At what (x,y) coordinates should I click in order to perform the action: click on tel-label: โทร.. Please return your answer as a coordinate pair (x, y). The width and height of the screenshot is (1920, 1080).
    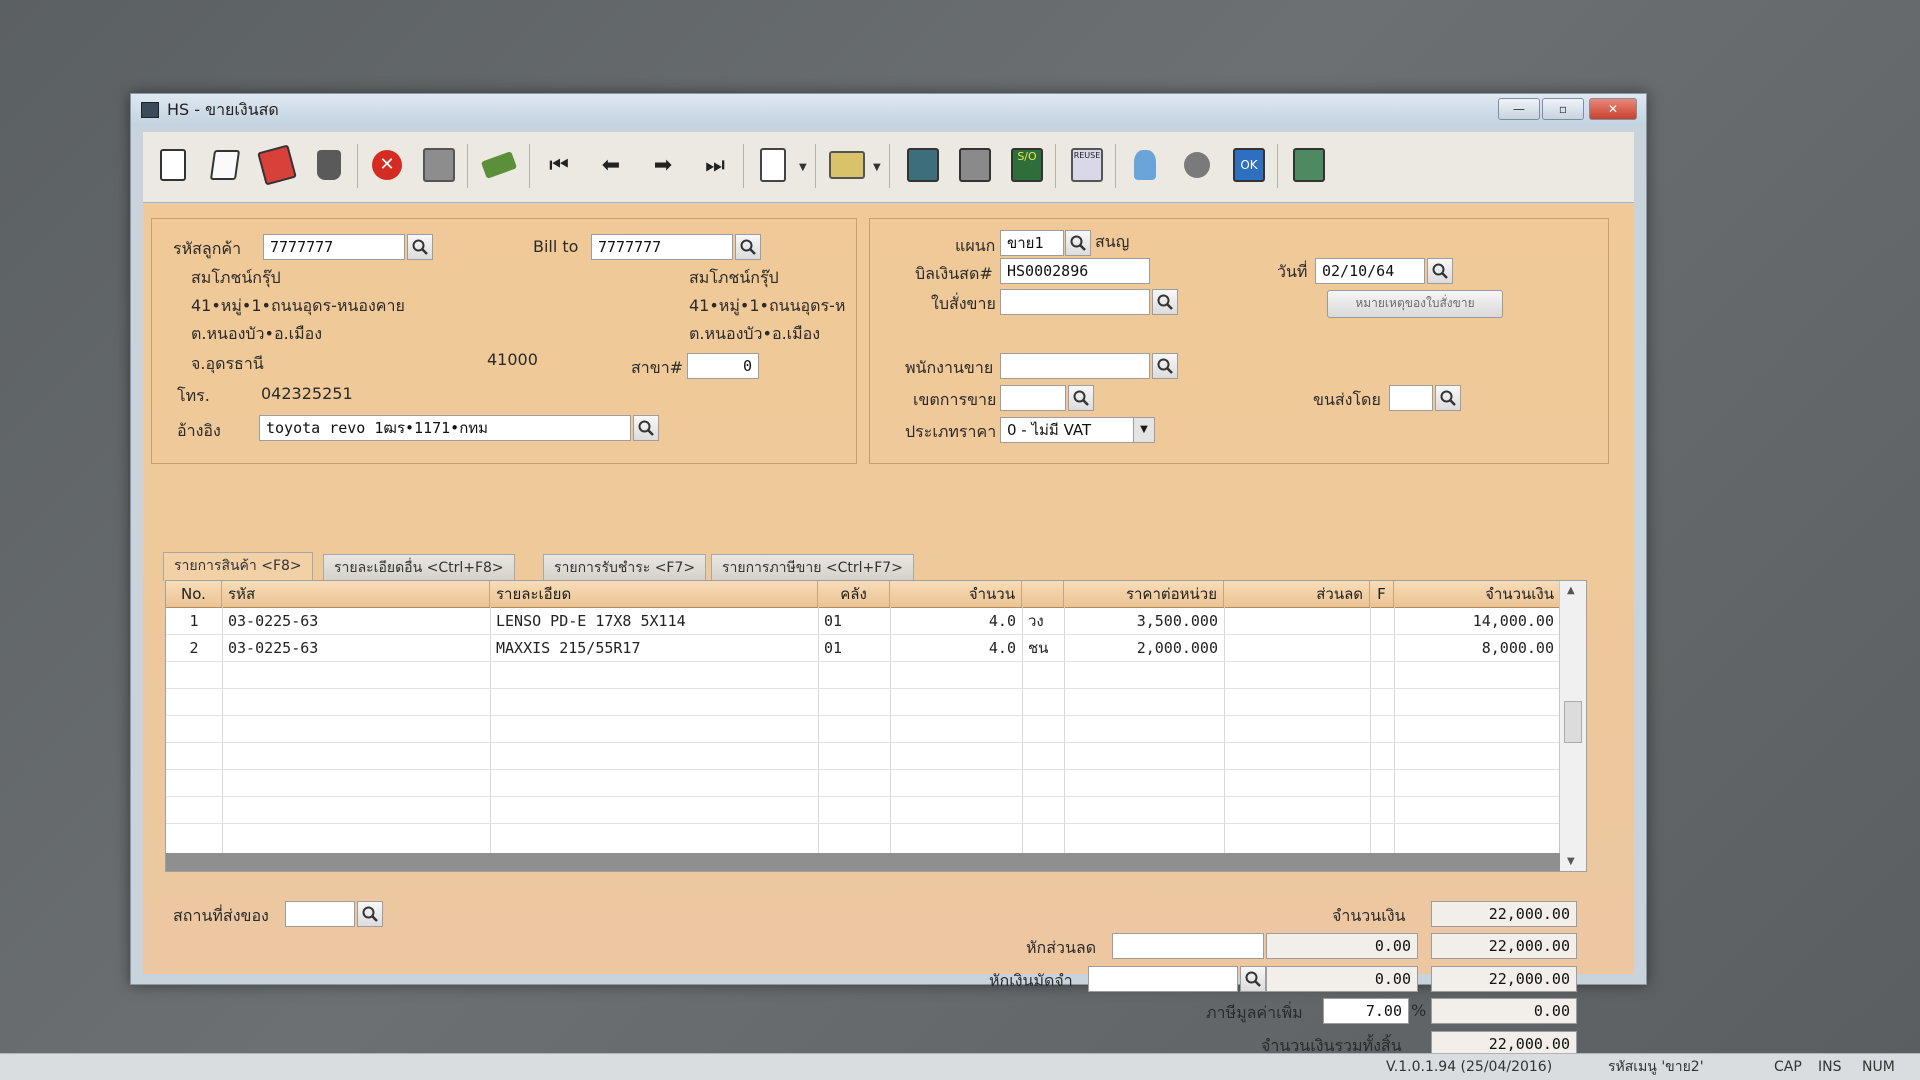
    Looking at the image, I should click on (193, 395).